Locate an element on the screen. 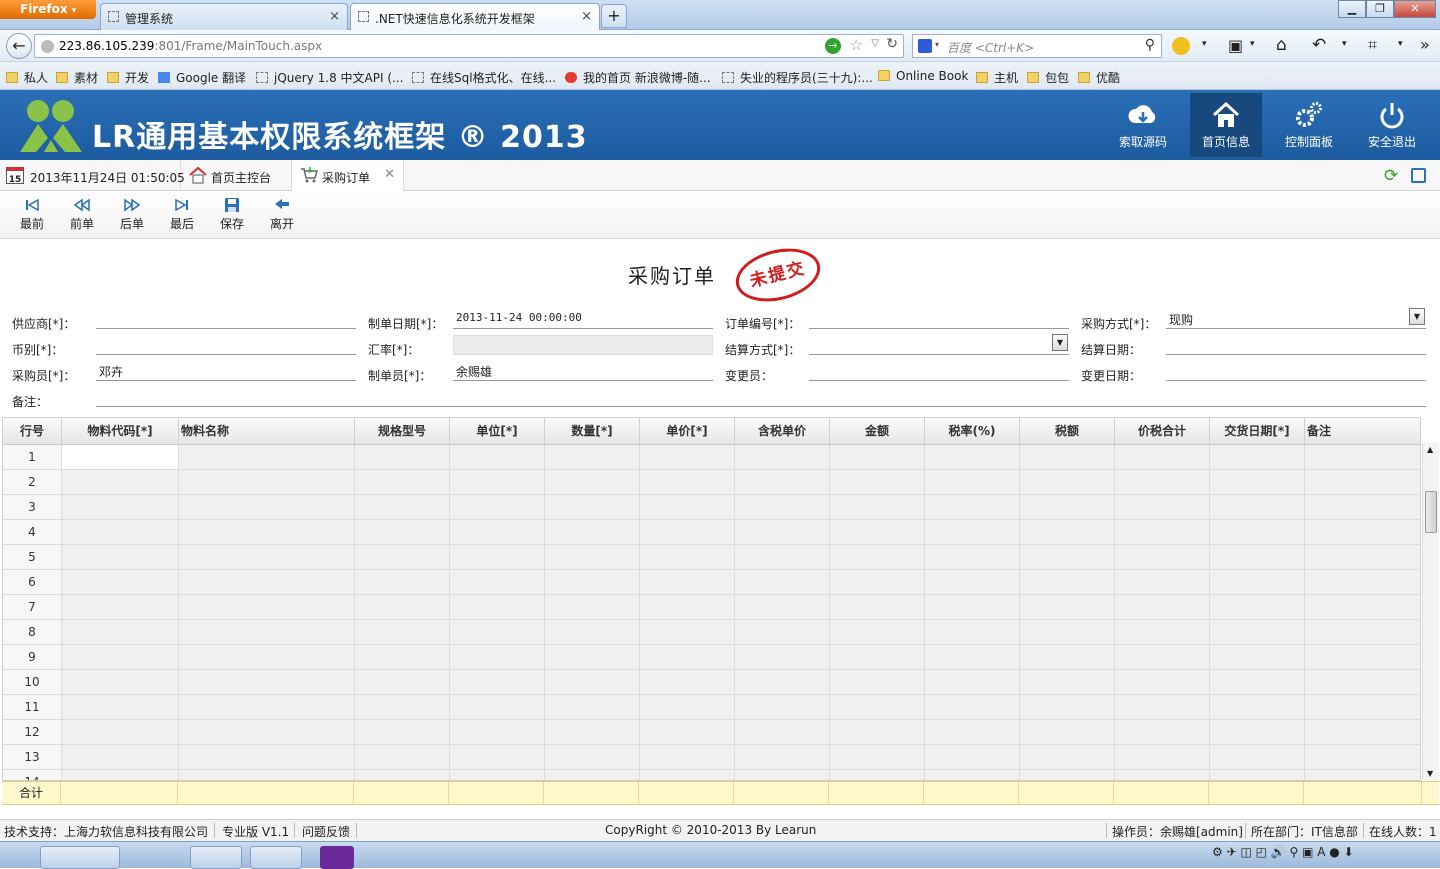 The width and height of the screenshot is (1440, 869). bookmark-item: 开发 is located at coordinates (128, 77).